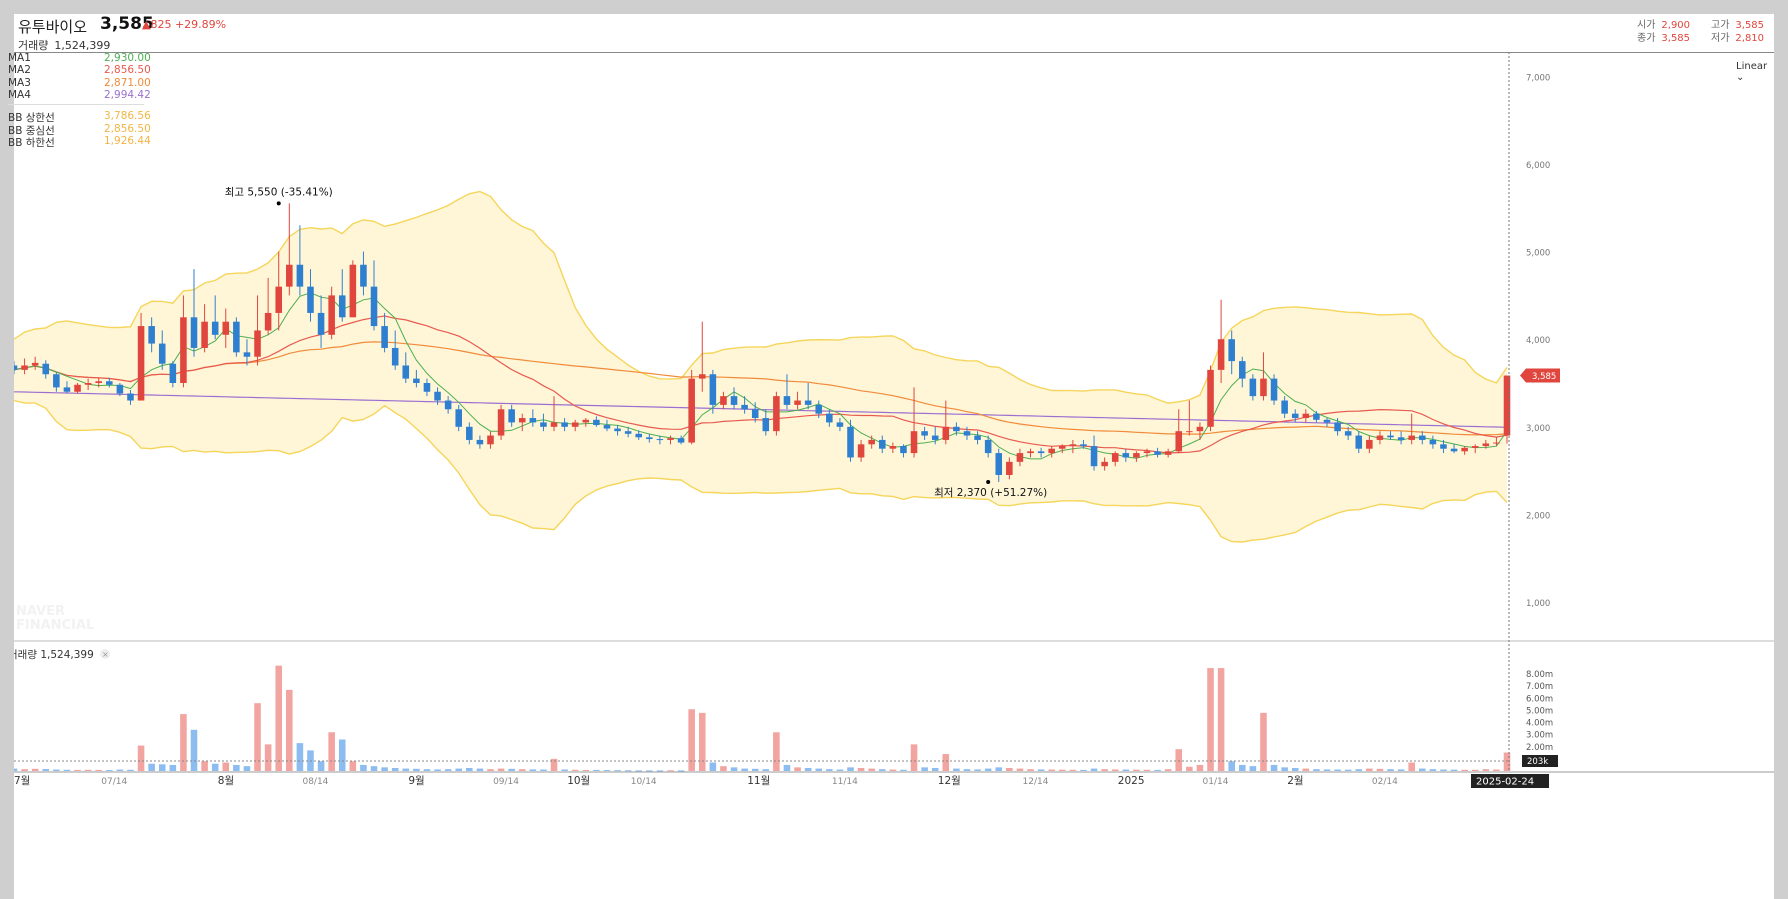 The width and height of the screenshot is (1788, 899). Describe the element at coordinates (40, 611) in the screenshot. I see `watermark-naver: NAVER` at that location.